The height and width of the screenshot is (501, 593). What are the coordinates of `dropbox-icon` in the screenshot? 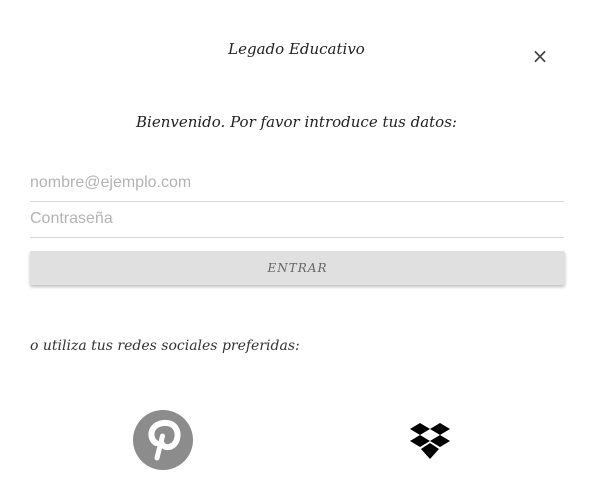 It's located at (430, 441).